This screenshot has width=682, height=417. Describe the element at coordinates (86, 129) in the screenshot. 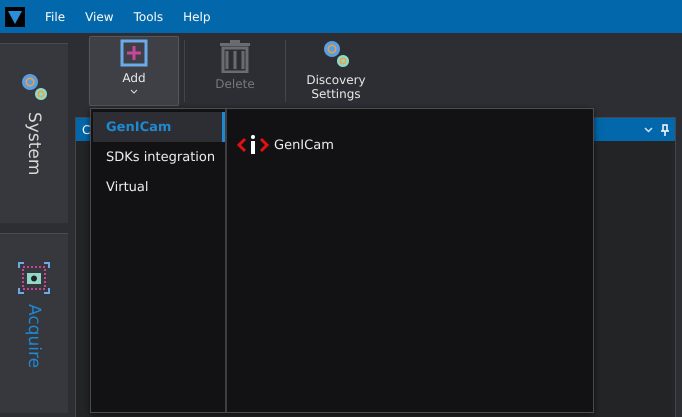

I see `panel-title: C` at that location.